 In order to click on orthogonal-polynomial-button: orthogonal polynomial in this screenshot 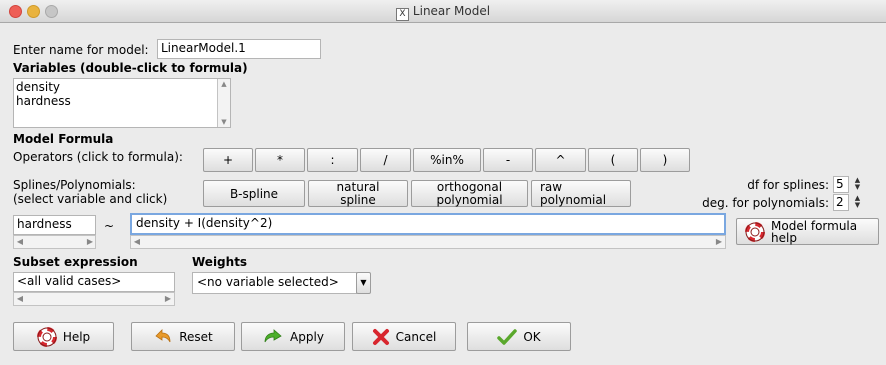, I will do `click(469, 193)`.